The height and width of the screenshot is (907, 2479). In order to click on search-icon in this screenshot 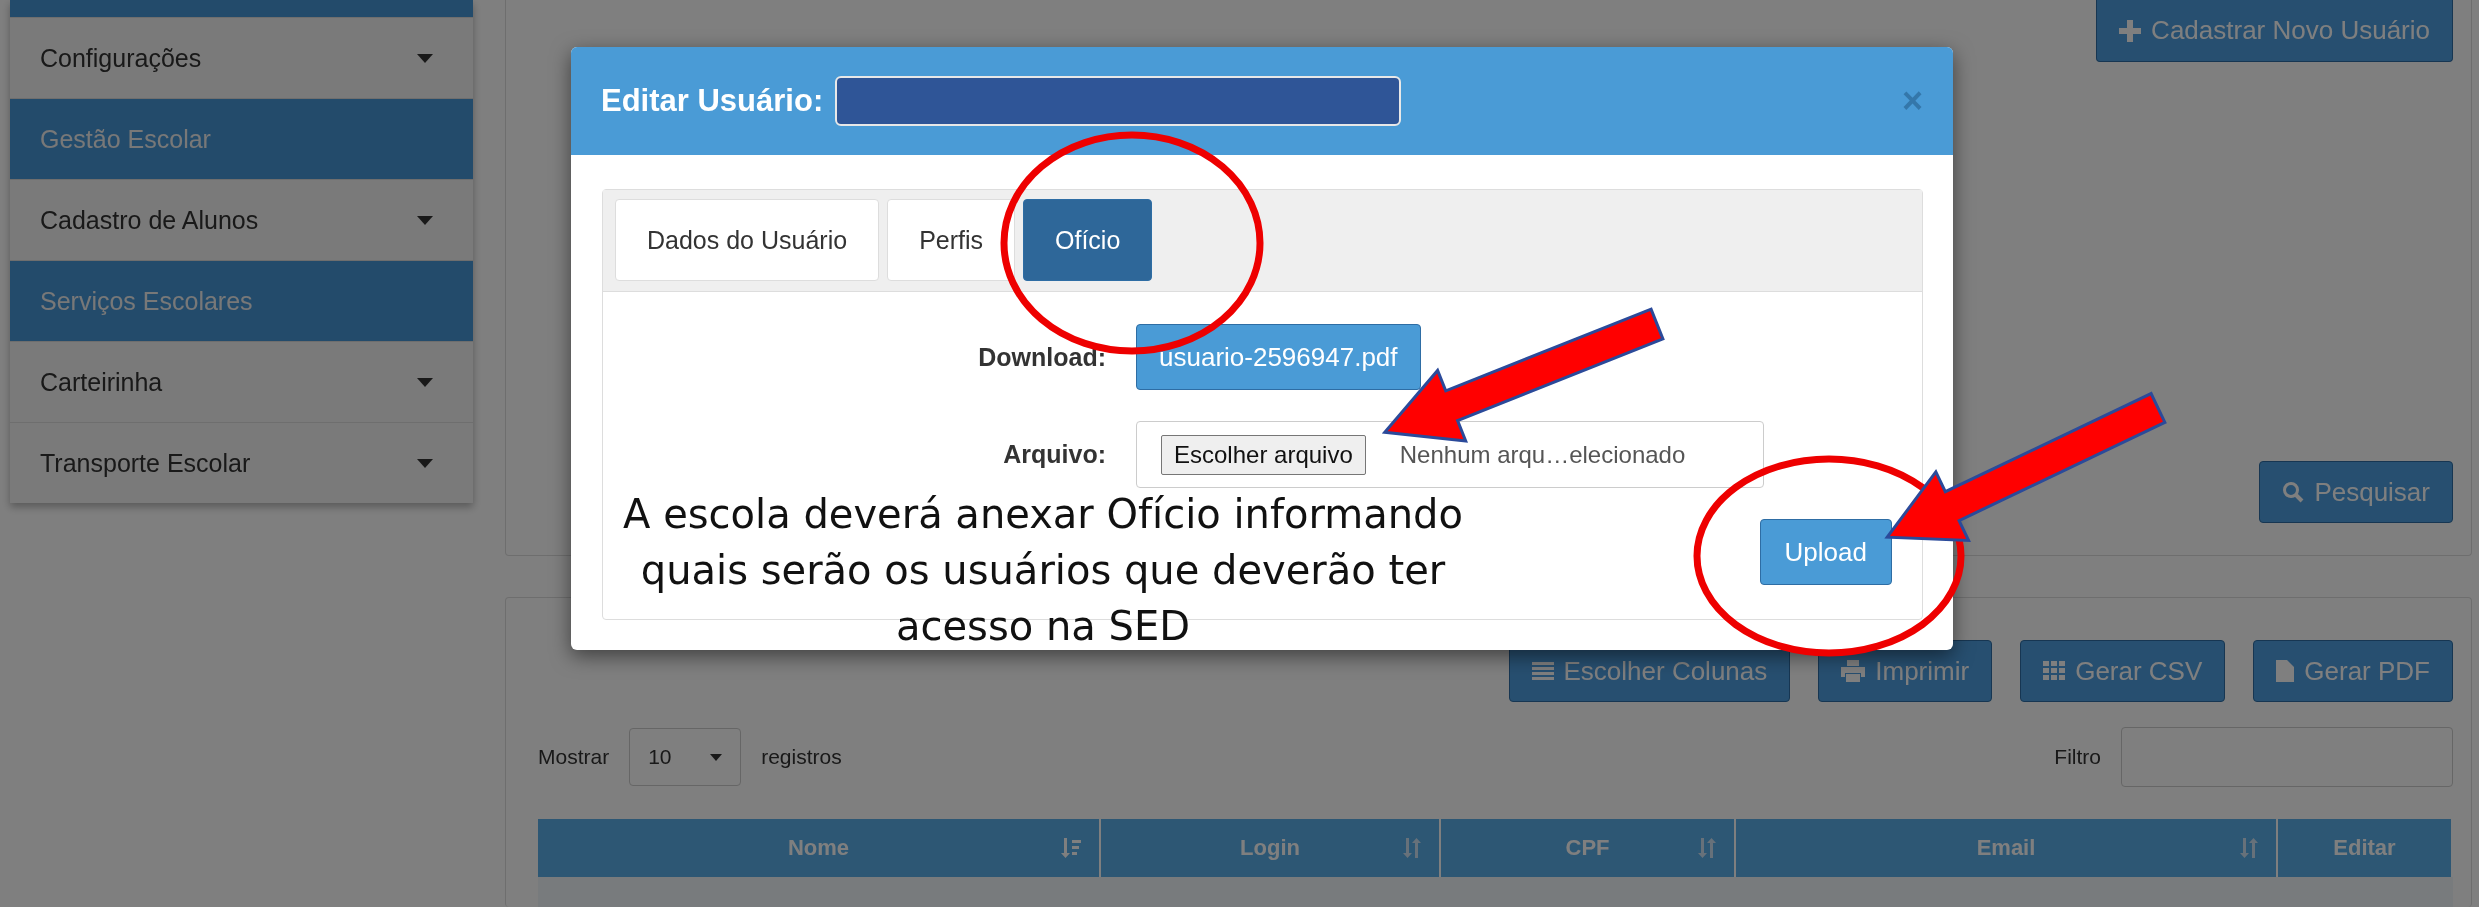, I will do `click(2293, 492)`.